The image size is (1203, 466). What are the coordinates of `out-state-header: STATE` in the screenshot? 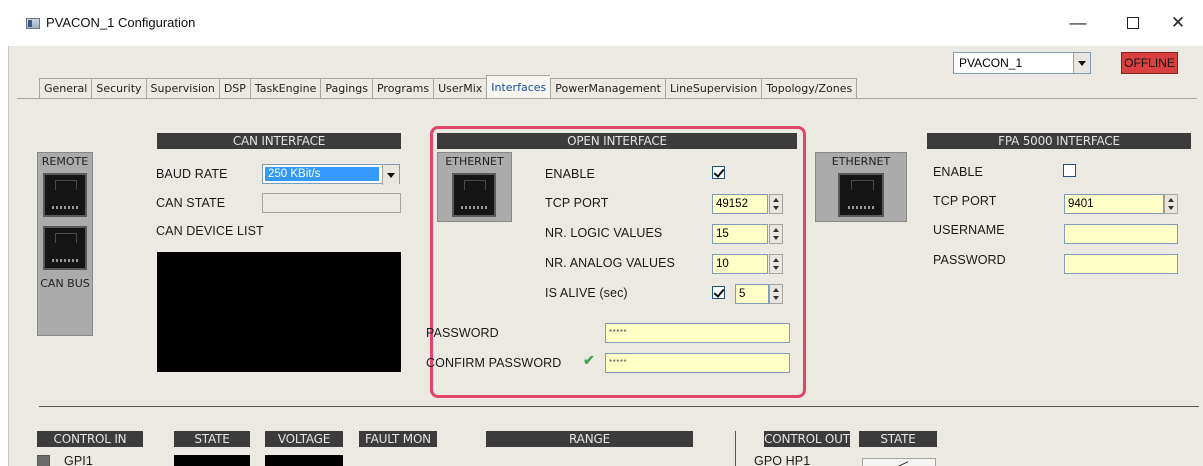 It's located at (898, 439).